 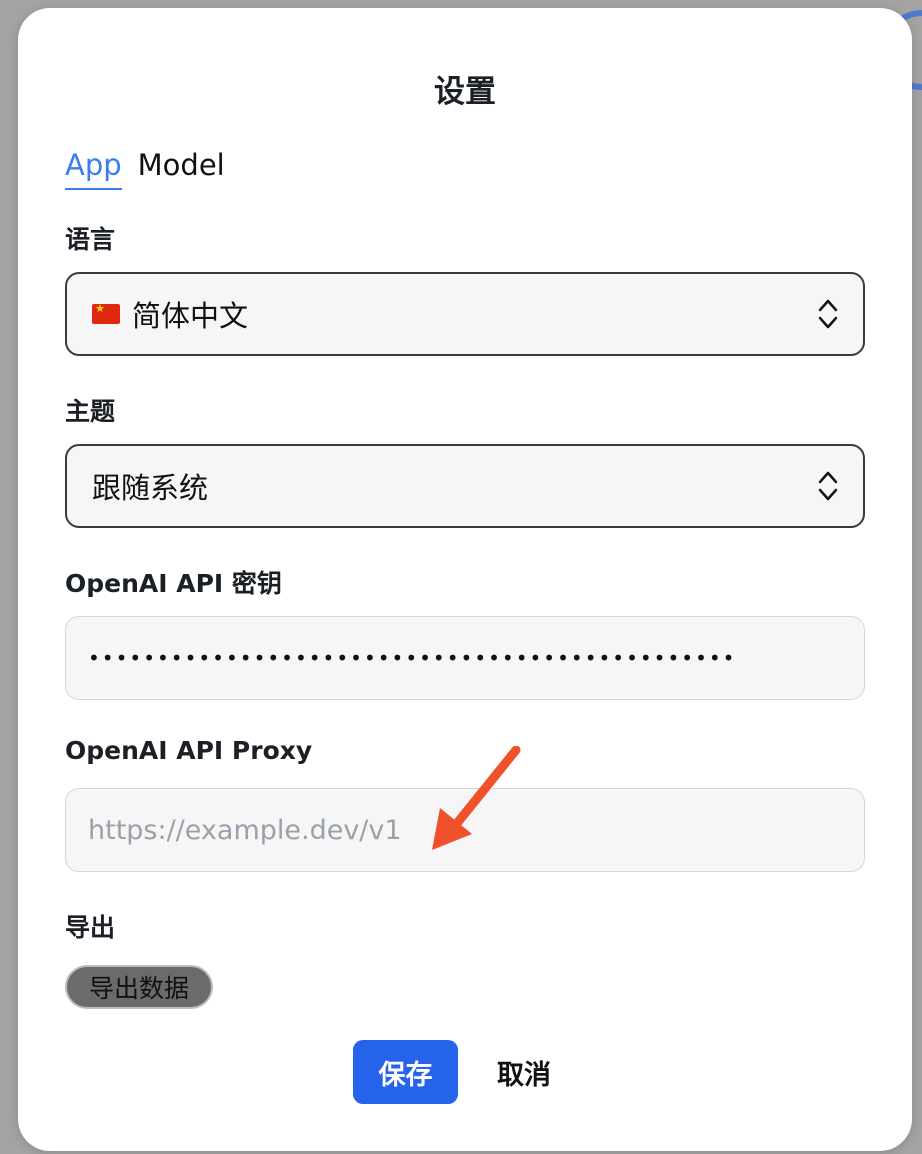 I want to click on china-flag-icon, so click(x=106, y=313).